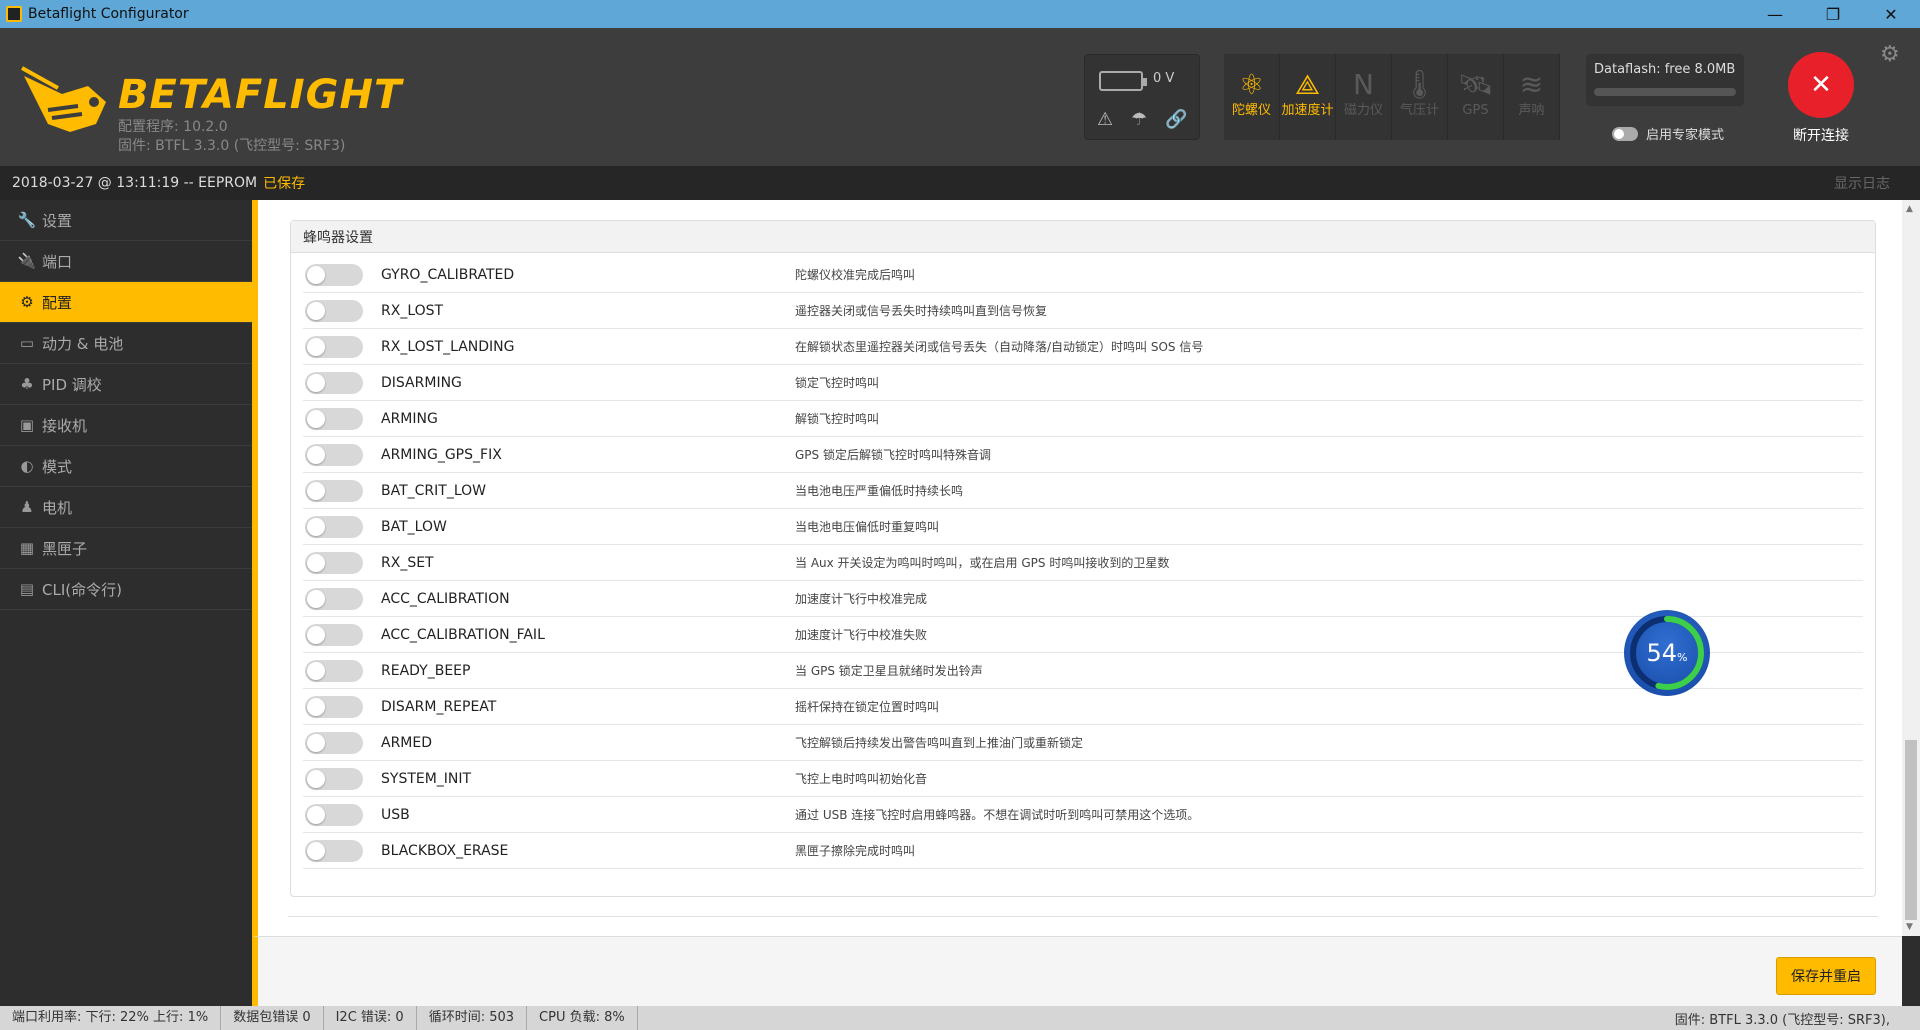  Describe the element at coordinates (126, 302) in the screenshot. I see `sidebar-item-configuration: ⚙ 配置` at that location.